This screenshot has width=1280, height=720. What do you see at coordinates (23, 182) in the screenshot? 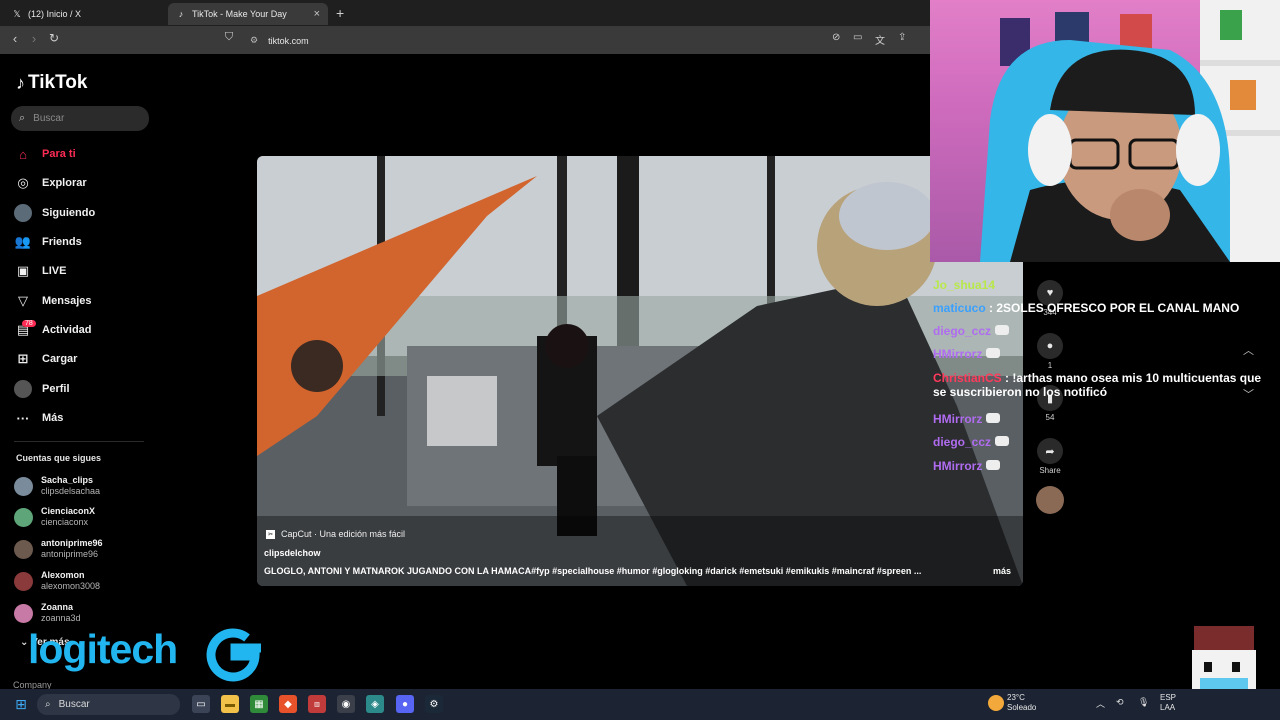
I see `compass-icon: ◎` at bounding box center [23, 182].